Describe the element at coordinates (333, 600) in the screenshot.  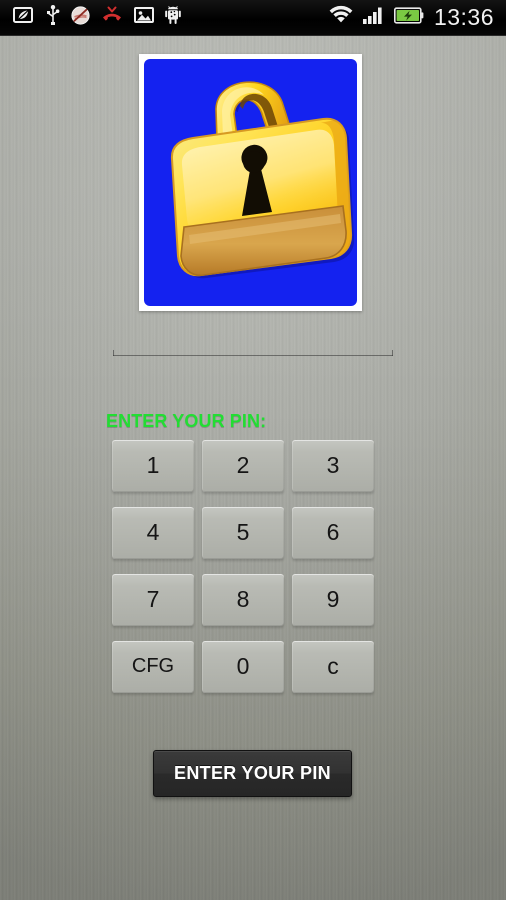
I see `key-9: 9` at that location.